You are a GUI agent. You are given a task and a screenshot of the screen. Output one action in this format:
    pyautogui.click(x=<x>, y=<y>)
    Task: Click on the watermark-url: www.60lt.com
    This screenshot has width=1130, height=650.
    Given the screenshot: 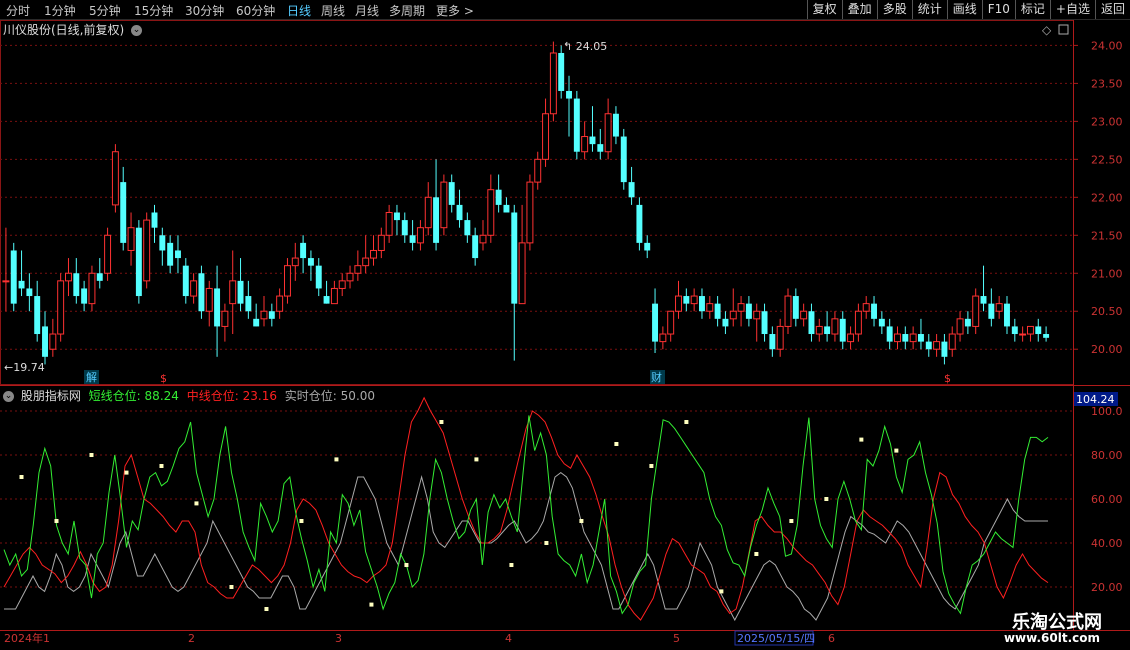 What is the action you would take?
    pyautogui.click(x=1051, y=638)
    